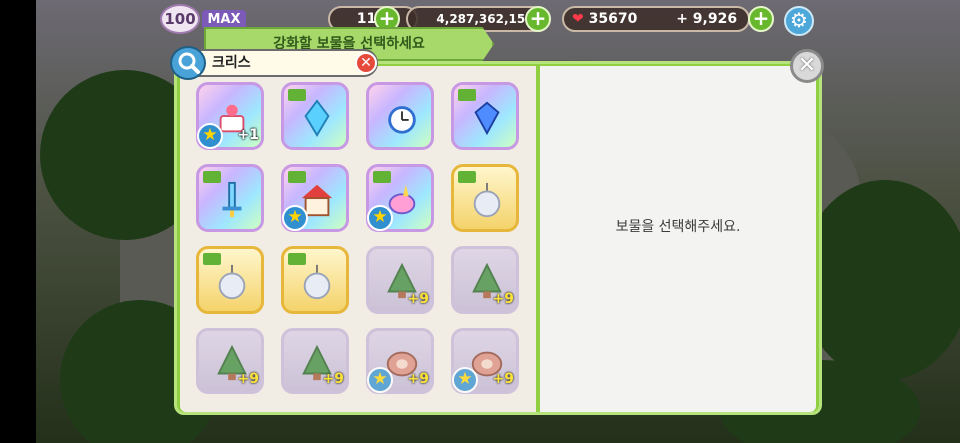  What do you see at coordinates (807, 66) in the screenshot?
I see `close-button: ✕` at bounding box center [807, 66].